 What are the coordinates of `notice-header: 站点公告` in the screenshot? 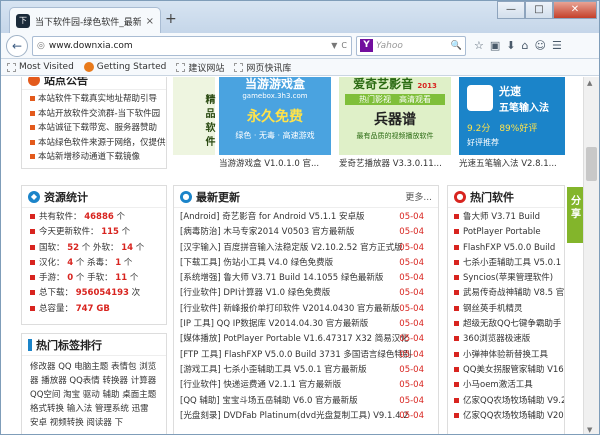 It's located at (94, 83).